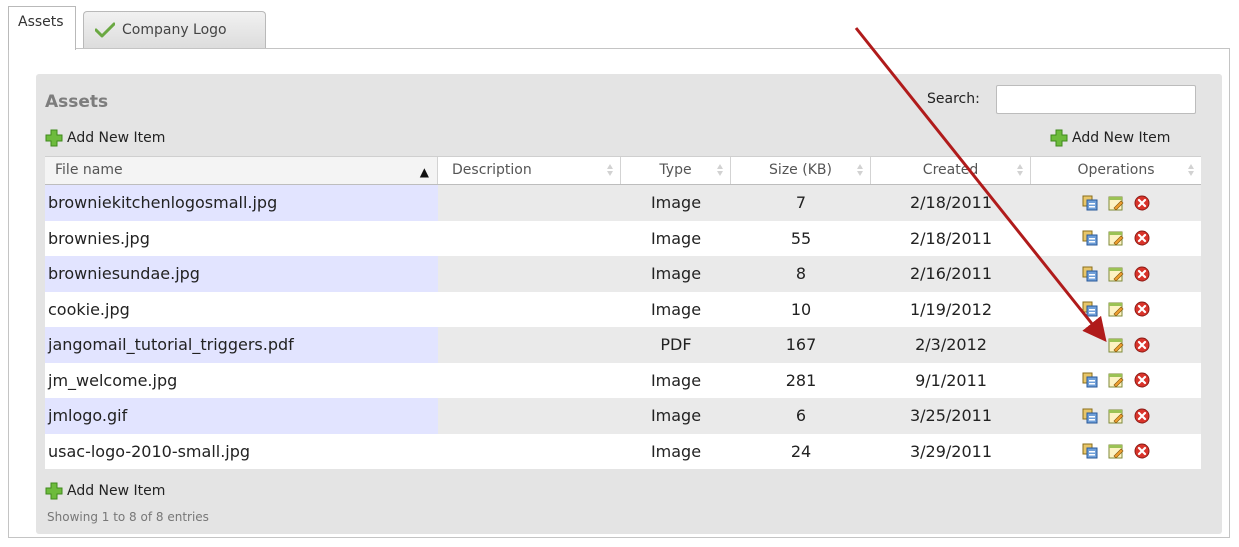 This screenshot has height=547, width=1239. Describe the element at coordinates (623, 416) in the screenshot. I see `table-row: jmlogo.gif Image 6 3/25/2011` at that location.